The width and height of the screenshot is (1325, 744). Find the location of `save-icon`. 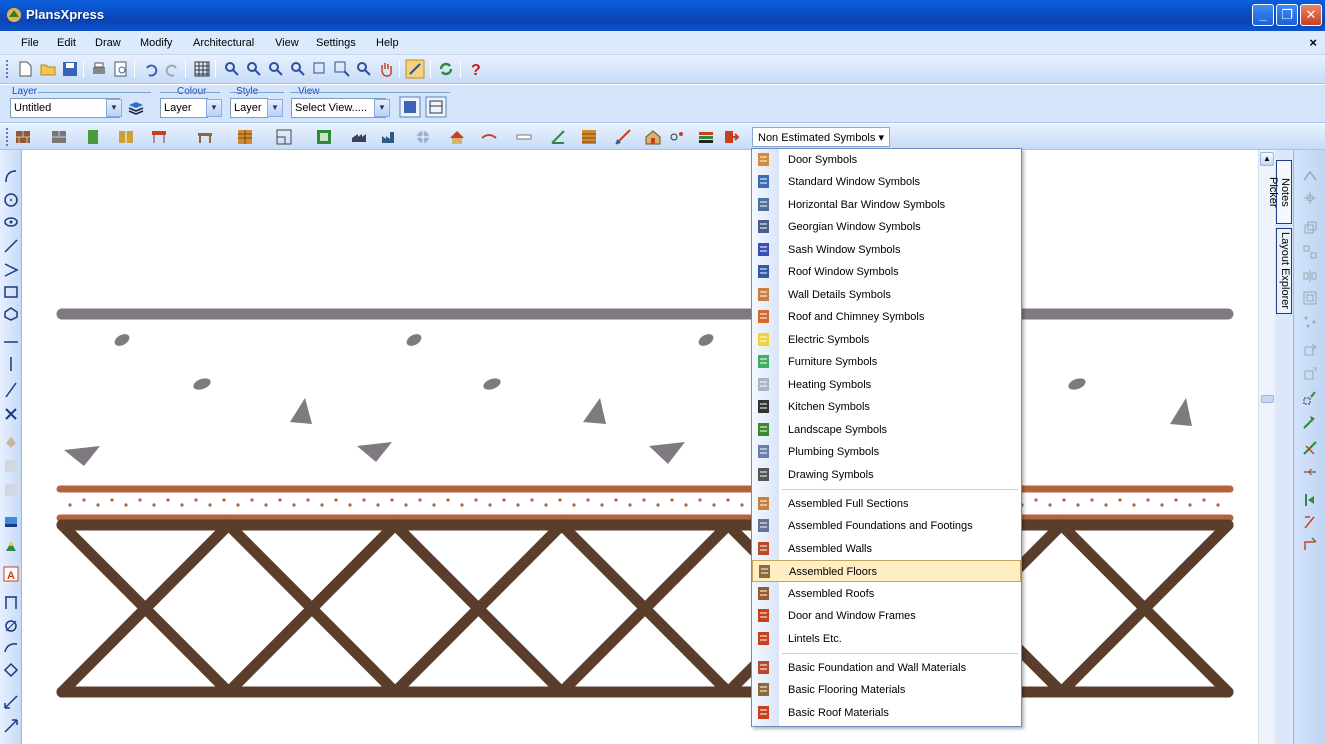

save-icon is located at coordinates (70, 69).